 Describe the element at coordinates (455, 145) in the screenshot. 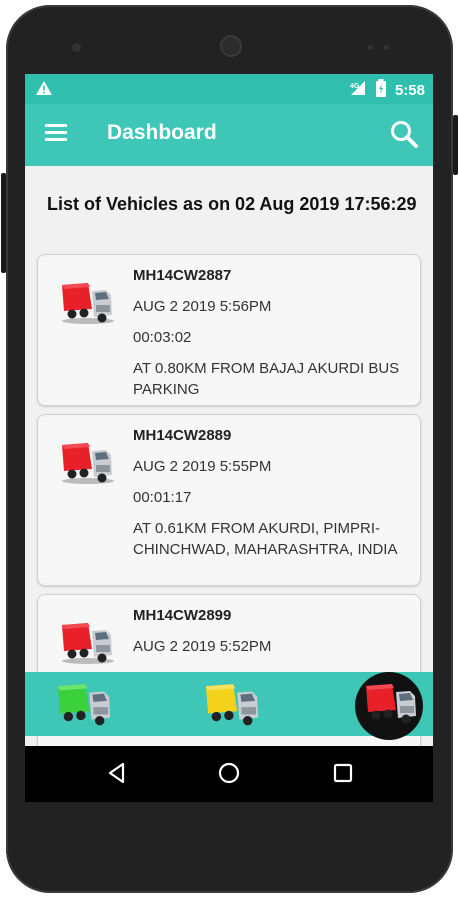

I see `phone-side-button-right` at that location.